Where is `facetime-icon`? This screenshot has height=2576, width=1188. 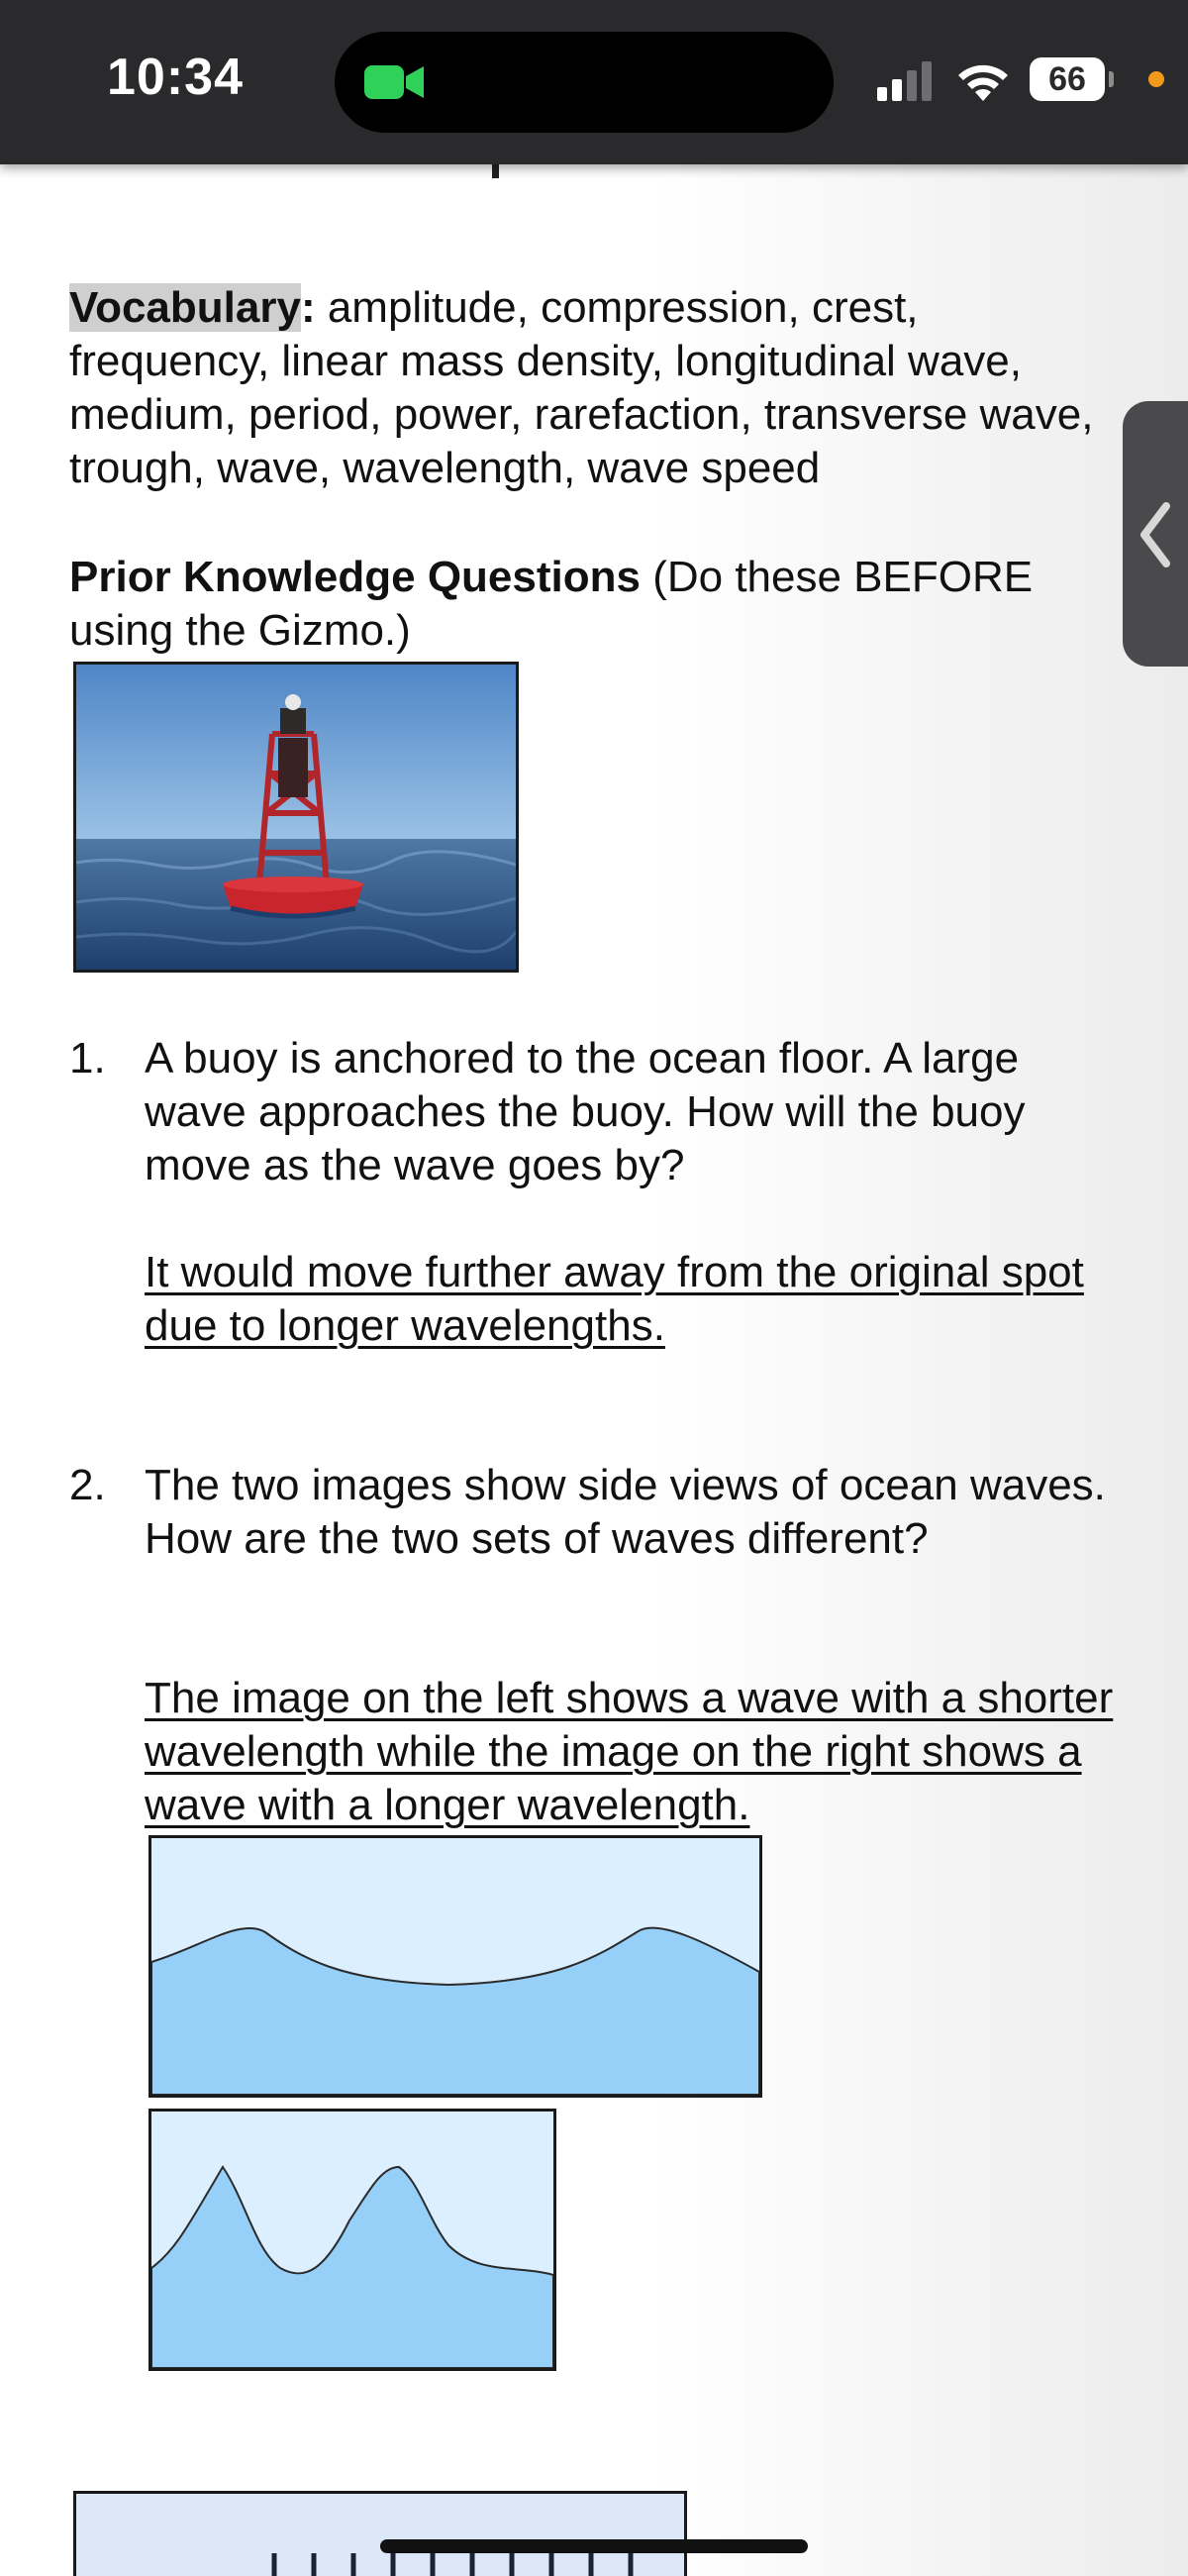
facetime-icon is located at coordinates (394, 82).